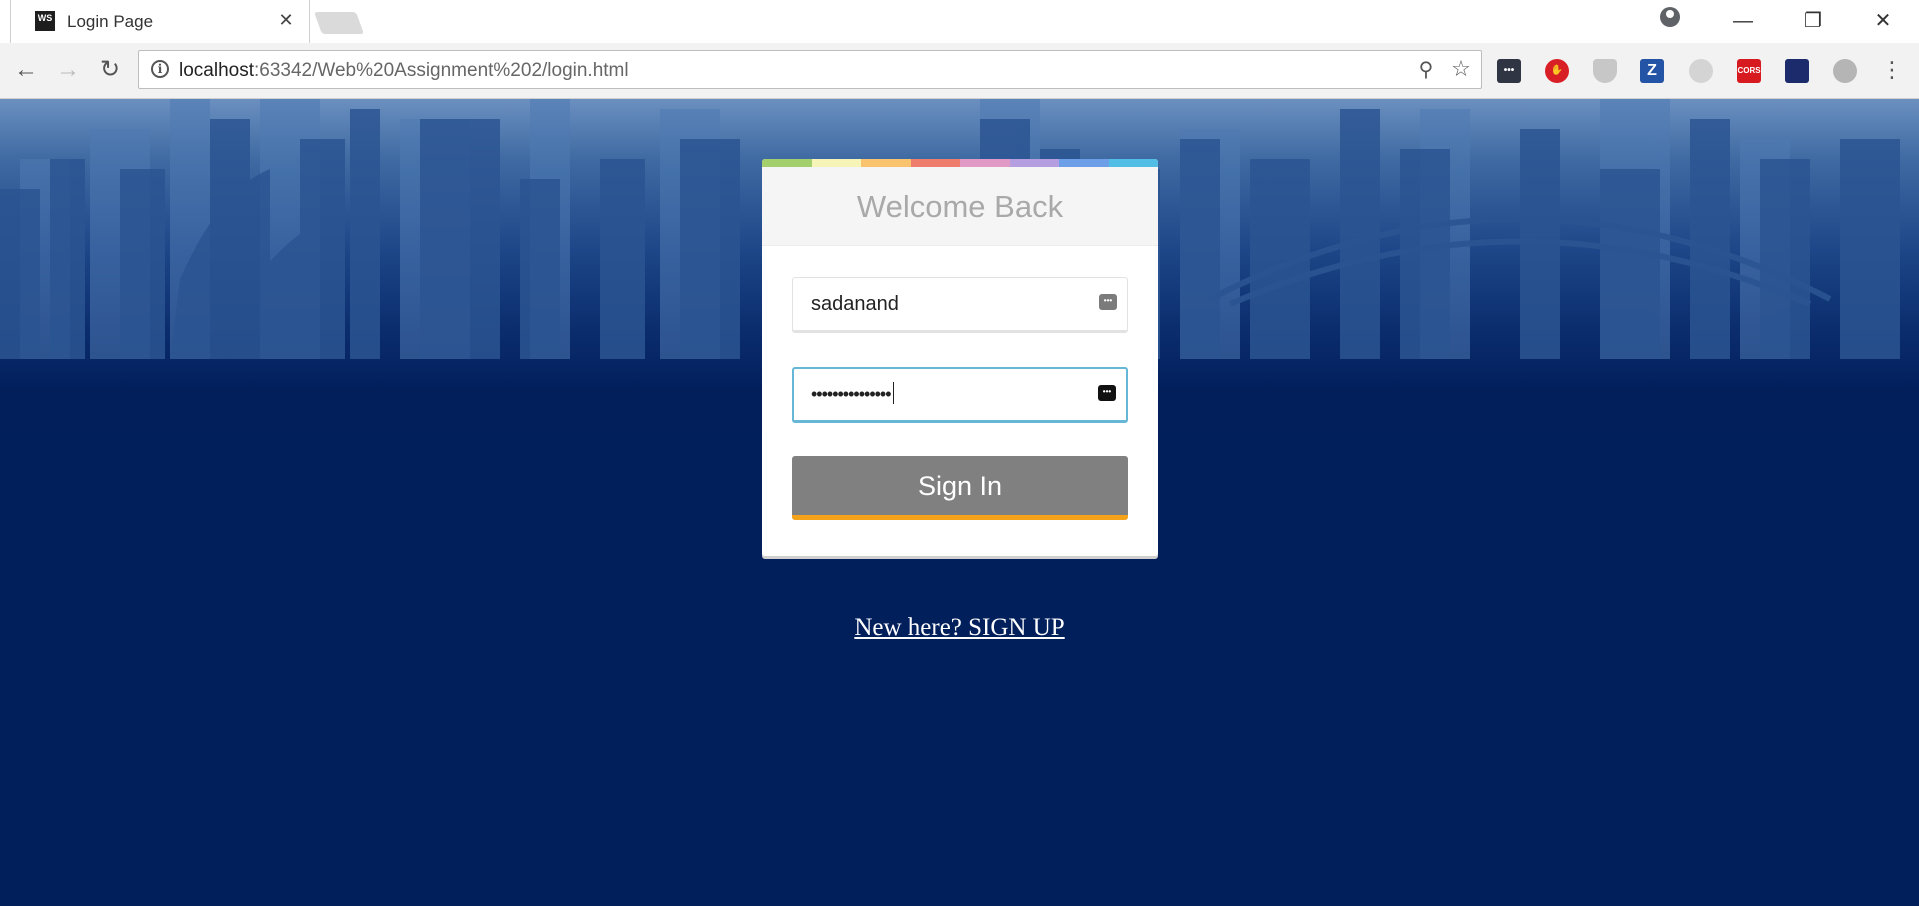  What do you see at coordinates (893, 393) in the screenshot?
I see `text-caret` at bounding box center [893, 393].